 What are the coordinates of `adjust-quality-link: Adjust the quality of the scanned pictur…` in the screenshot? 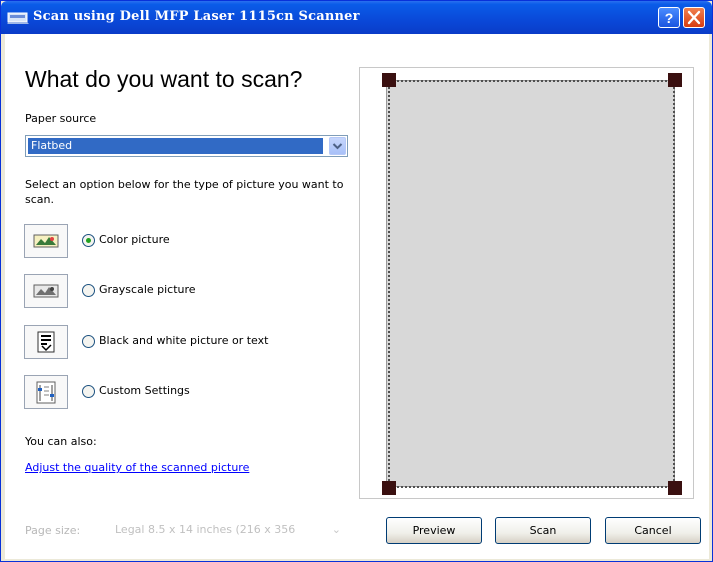 It's located at (137, 467).